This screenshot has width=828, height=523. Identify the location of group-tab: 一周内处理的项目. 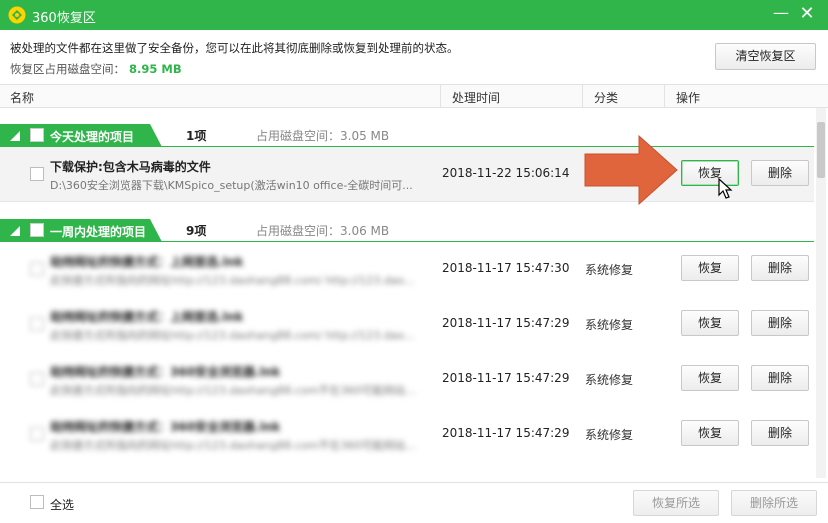
(81, 230).